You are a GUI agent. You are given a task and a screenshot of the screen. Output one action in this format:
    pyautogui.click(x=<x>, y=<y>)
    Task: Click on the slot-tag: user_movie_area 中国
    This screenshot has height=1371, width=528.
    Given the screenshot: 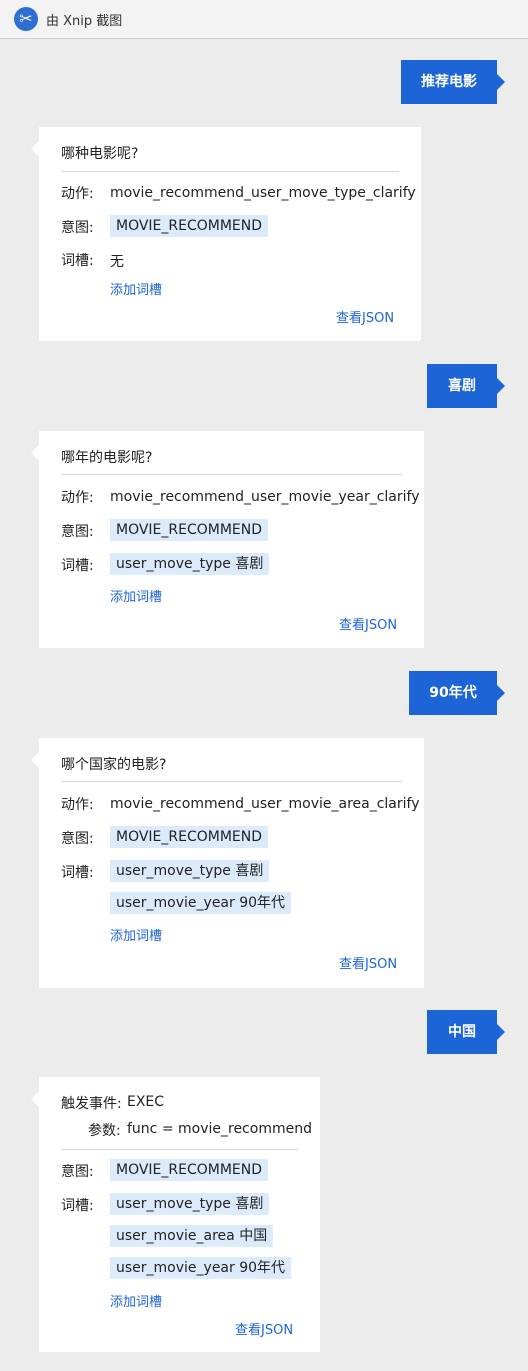 What is the action you would take?
    pyautogui.click(x=192, y=1236)
    